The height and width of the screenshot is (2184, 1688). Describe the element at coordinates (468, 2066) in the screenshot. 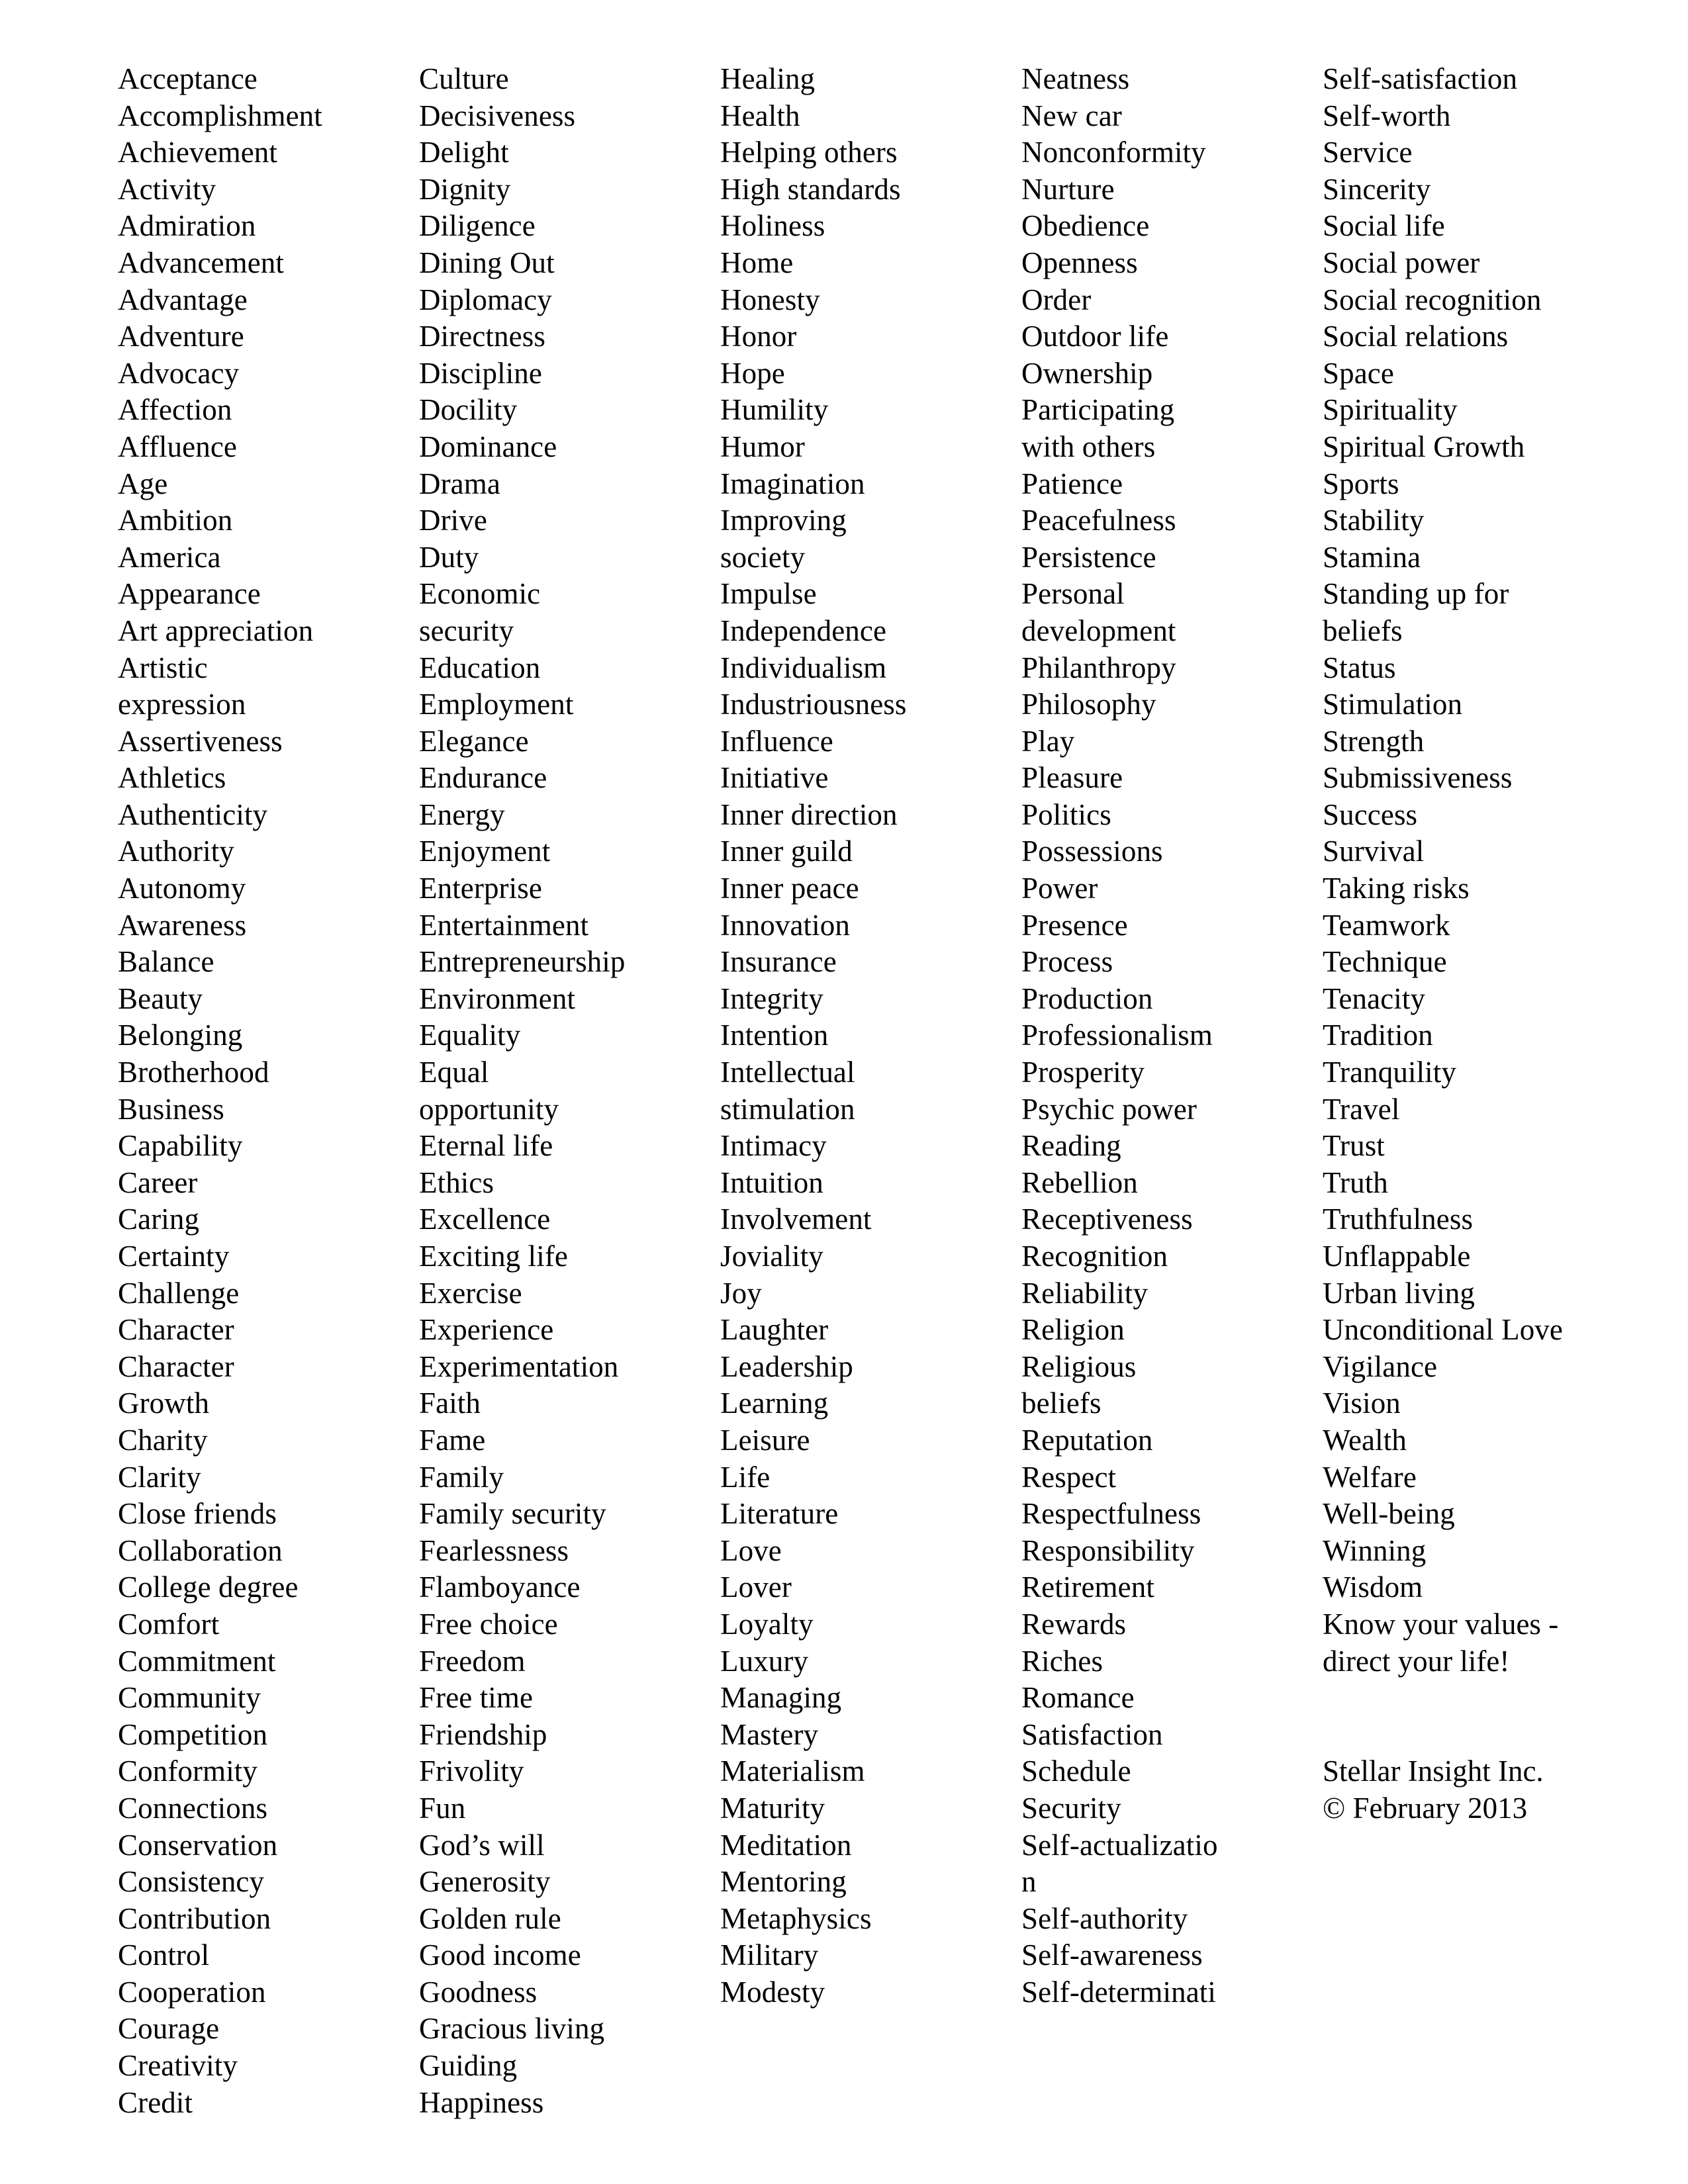

I see `value-entry: Guiding` at that location.